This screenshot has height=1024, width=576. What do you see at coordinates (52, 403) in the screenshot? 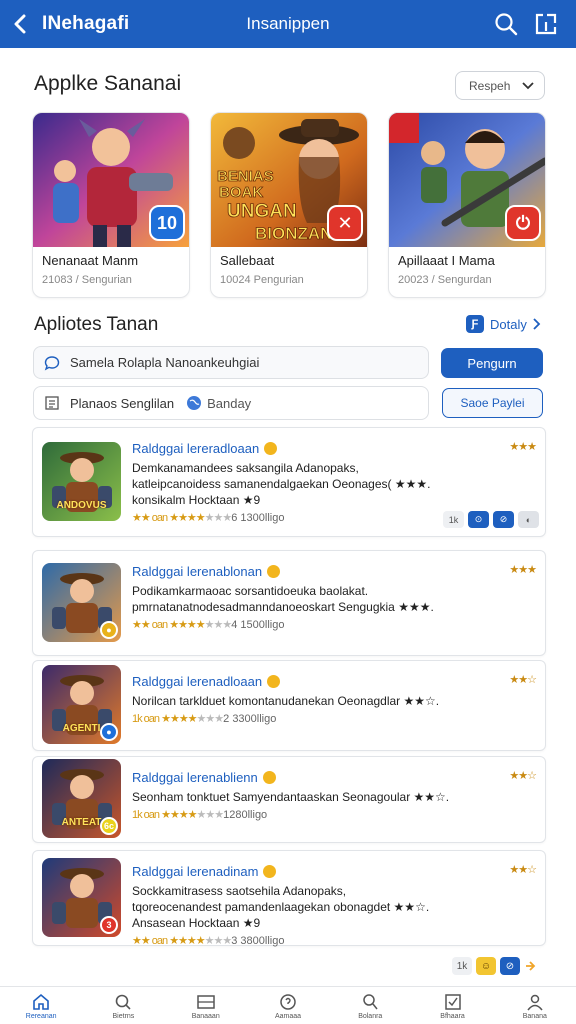
I see `list-icon` at bounding box center [52, 403].